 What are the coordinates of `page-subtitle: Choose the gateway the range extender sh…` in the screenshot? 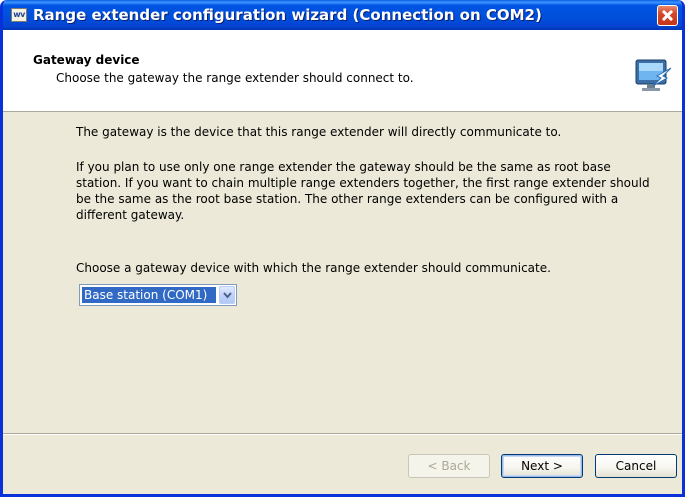 It's located at (235, 78).